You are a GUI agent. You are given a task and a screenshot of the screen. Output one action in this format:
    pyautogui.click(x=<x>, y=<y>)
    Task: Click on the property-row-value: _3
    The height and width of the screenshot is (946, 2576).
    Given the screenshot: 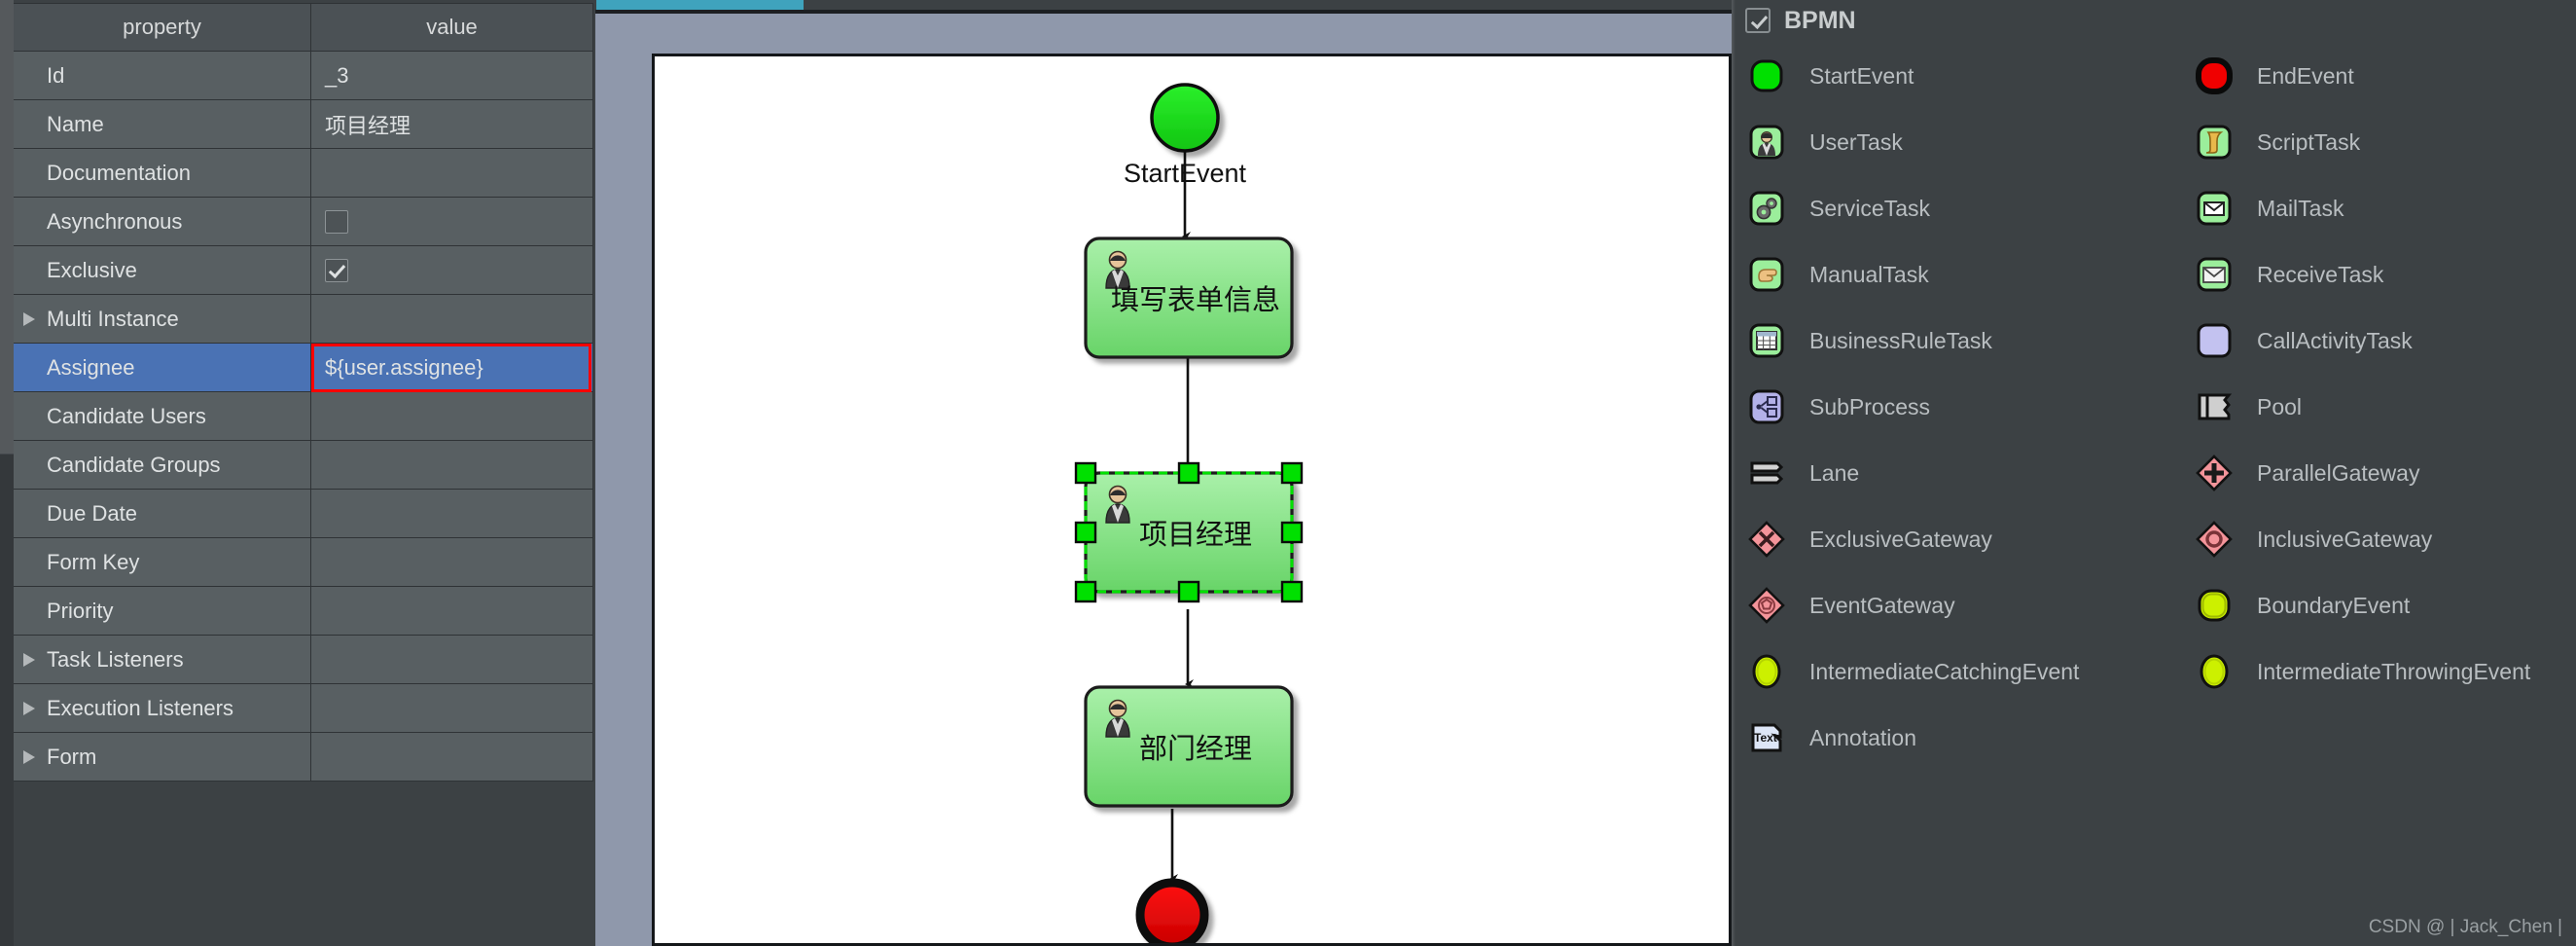 What is the action you would take?
    pyautogui.click(x=452, y=76)
    